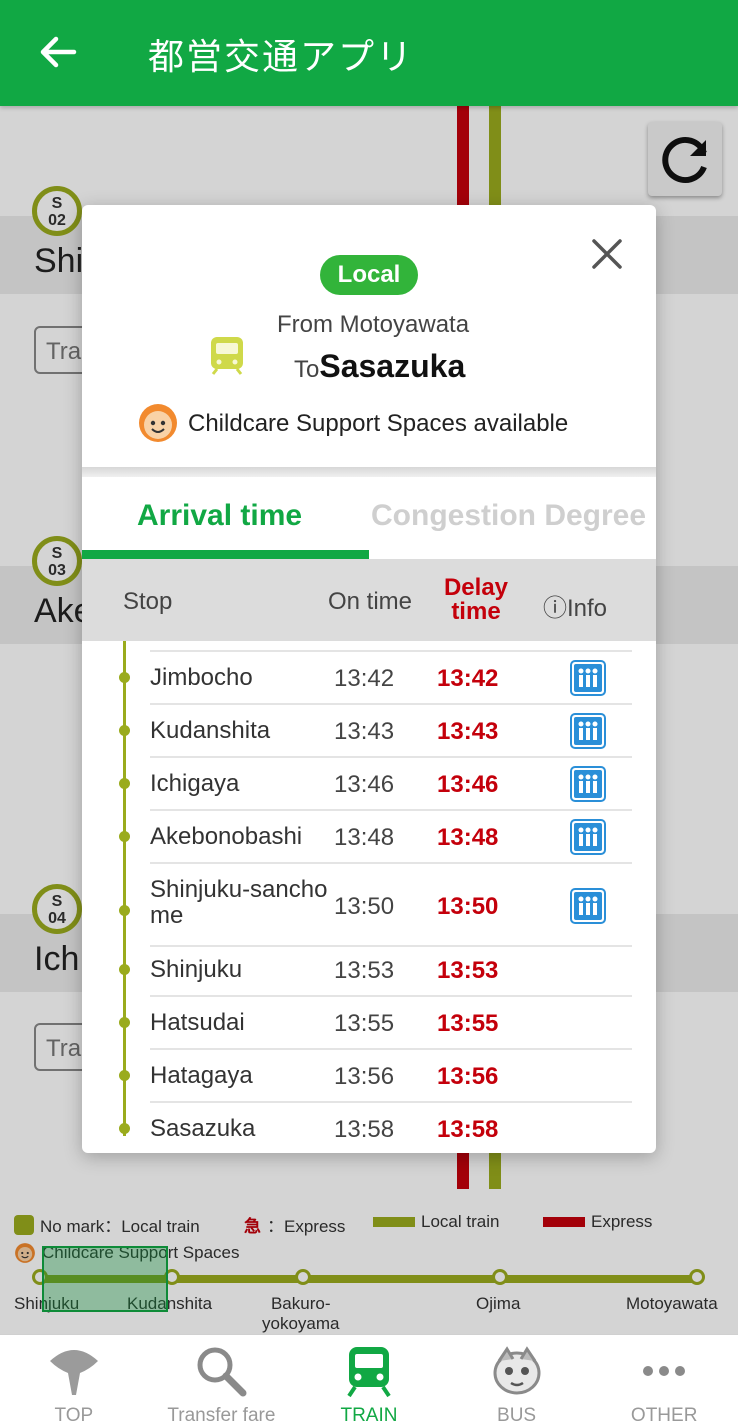 This screenshot has width=738, height=1428. Describe the element at coordinates (222, 1372) in the screenshot. I see `search-icon` at that location.